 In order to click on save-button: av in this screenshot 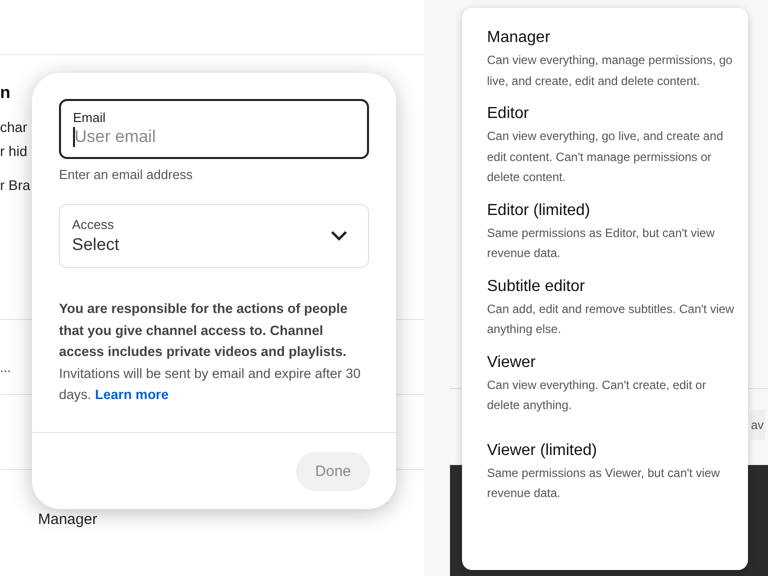, I will do `click(757, 425)`.